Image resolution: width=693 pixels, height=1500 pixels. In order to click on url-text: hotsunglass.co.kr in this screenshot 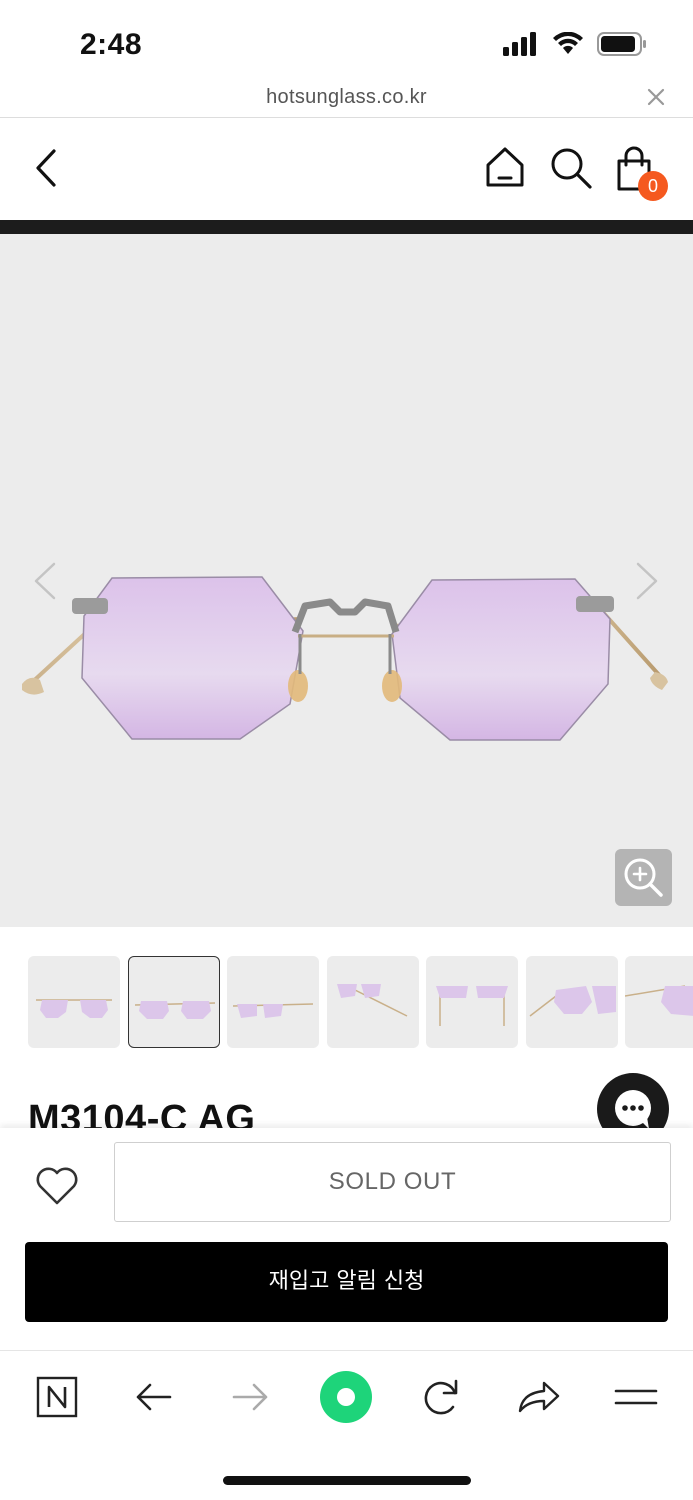, I will do `click(346, 97)`.